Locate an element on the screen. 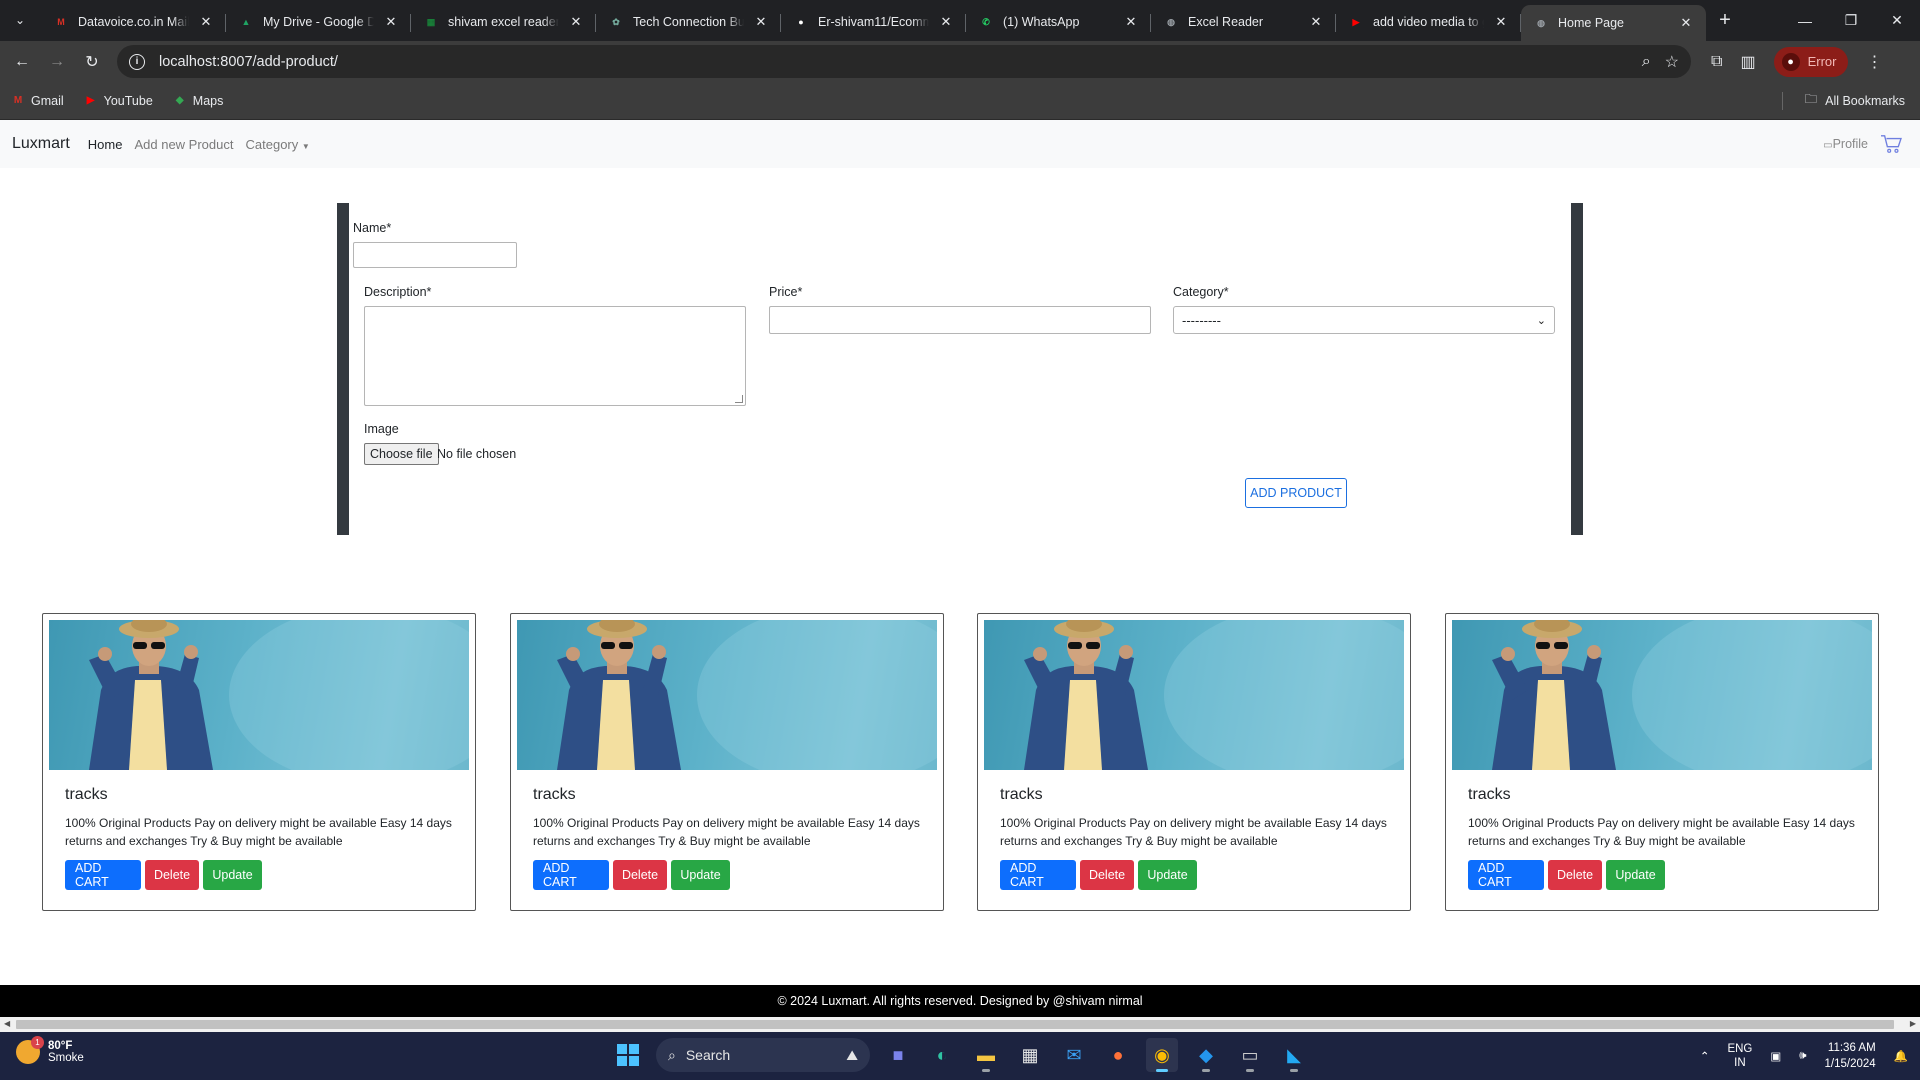 Image resolution: width=1920 pixels, height=1080 pixels. weather-desc: Smoke is located at coordinates (66, 1058).